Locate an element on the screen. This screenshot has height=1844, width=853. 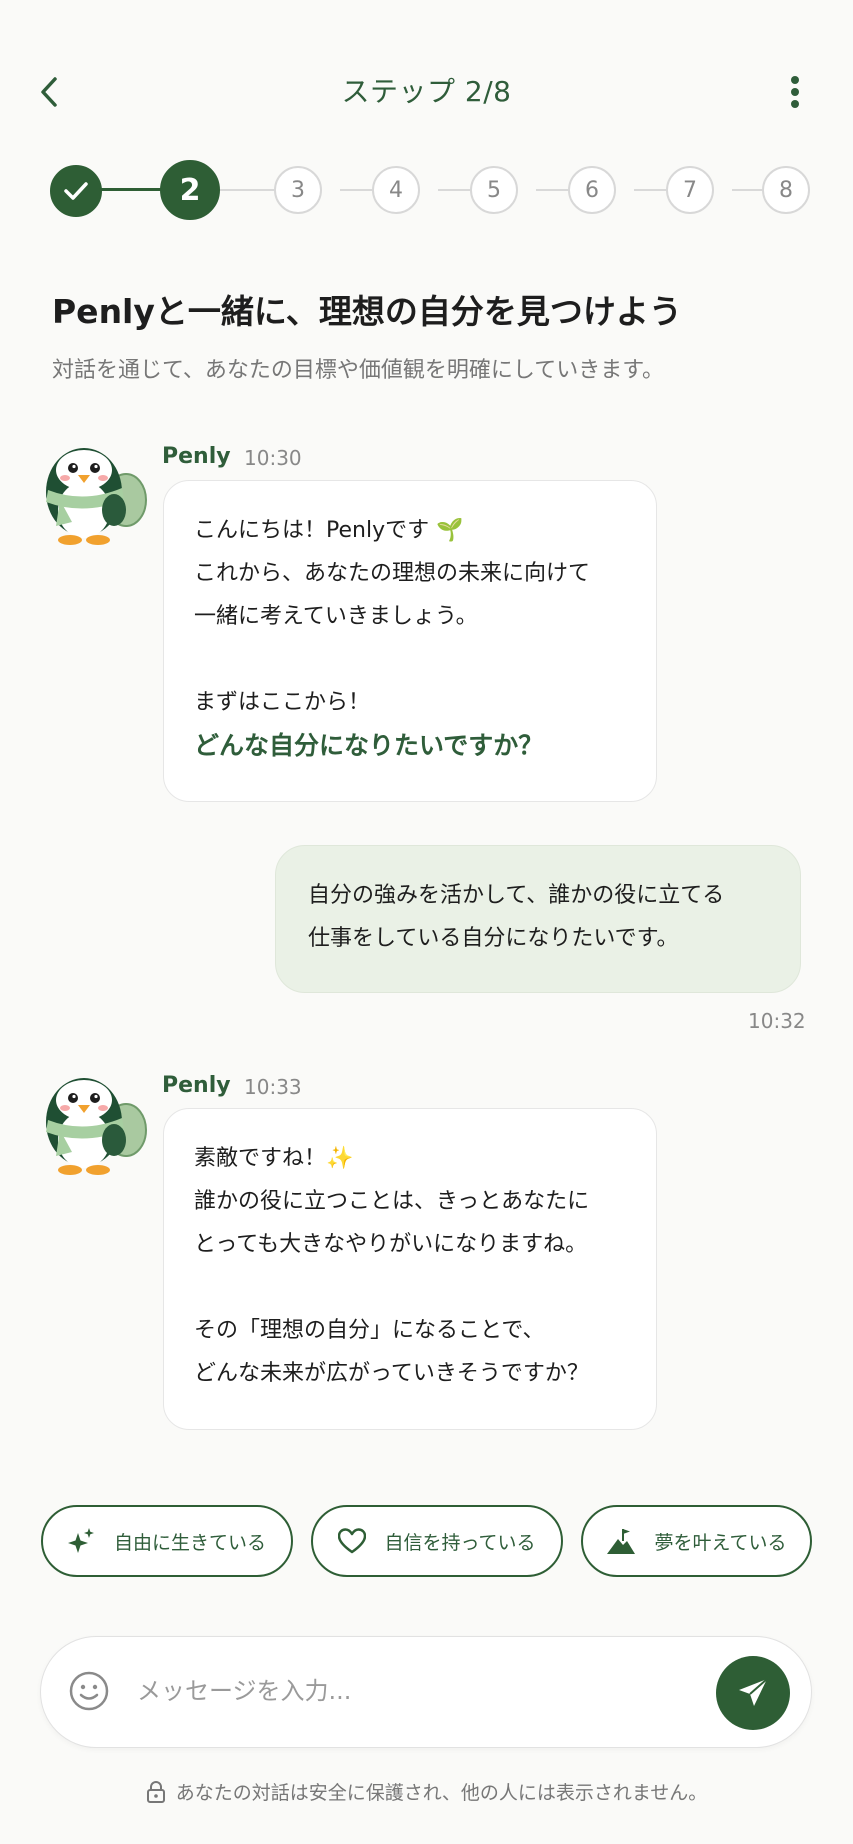
step-6: 6 is located at coordinates (592, 190).